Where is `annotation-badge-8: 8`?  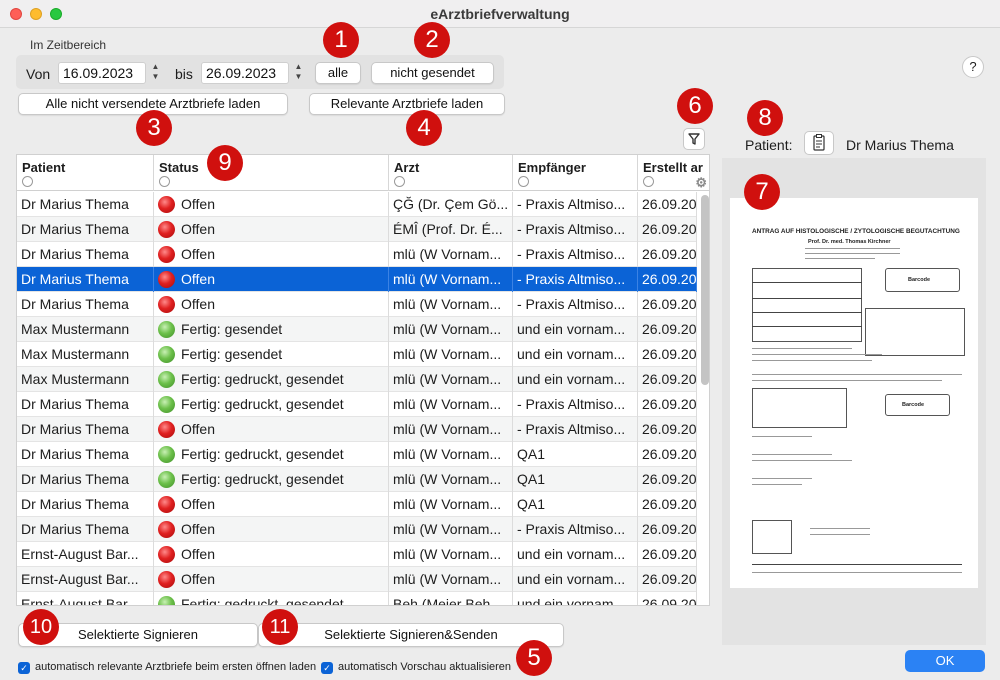
annotation-badge-8: 8 is located at coordinates (765, 118).